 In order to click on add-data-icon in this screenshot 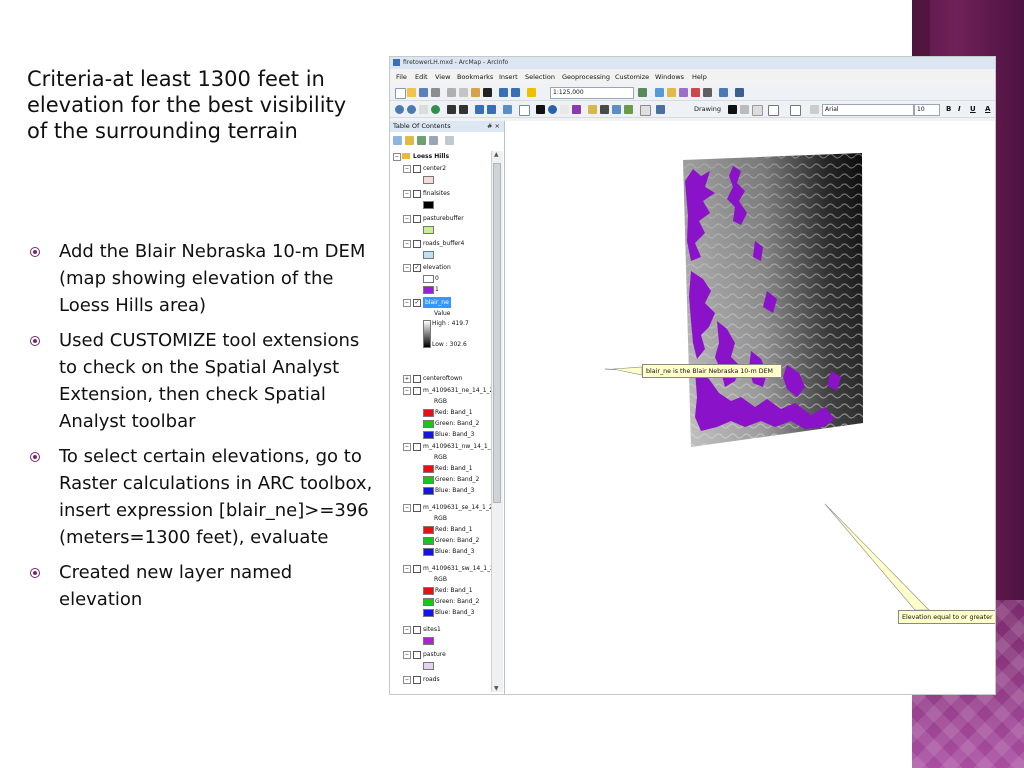, I will do `click(531, 92)`.